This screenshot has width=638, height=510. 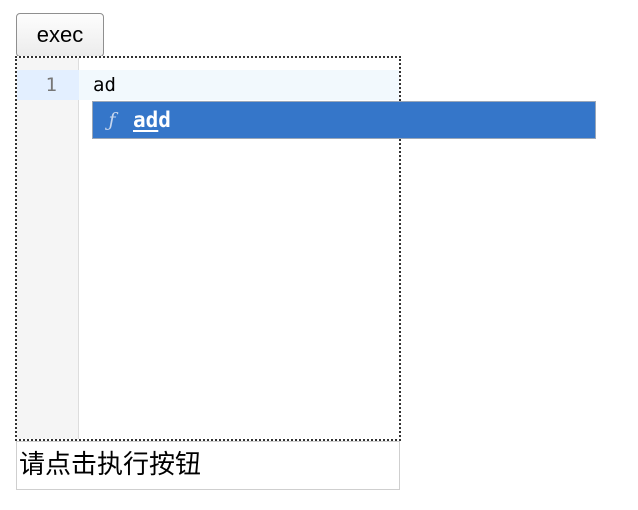 What do you see at coordinates (104, 85) in the screenshot?
I see `code-line: ad` at bounding box center [104, 85].